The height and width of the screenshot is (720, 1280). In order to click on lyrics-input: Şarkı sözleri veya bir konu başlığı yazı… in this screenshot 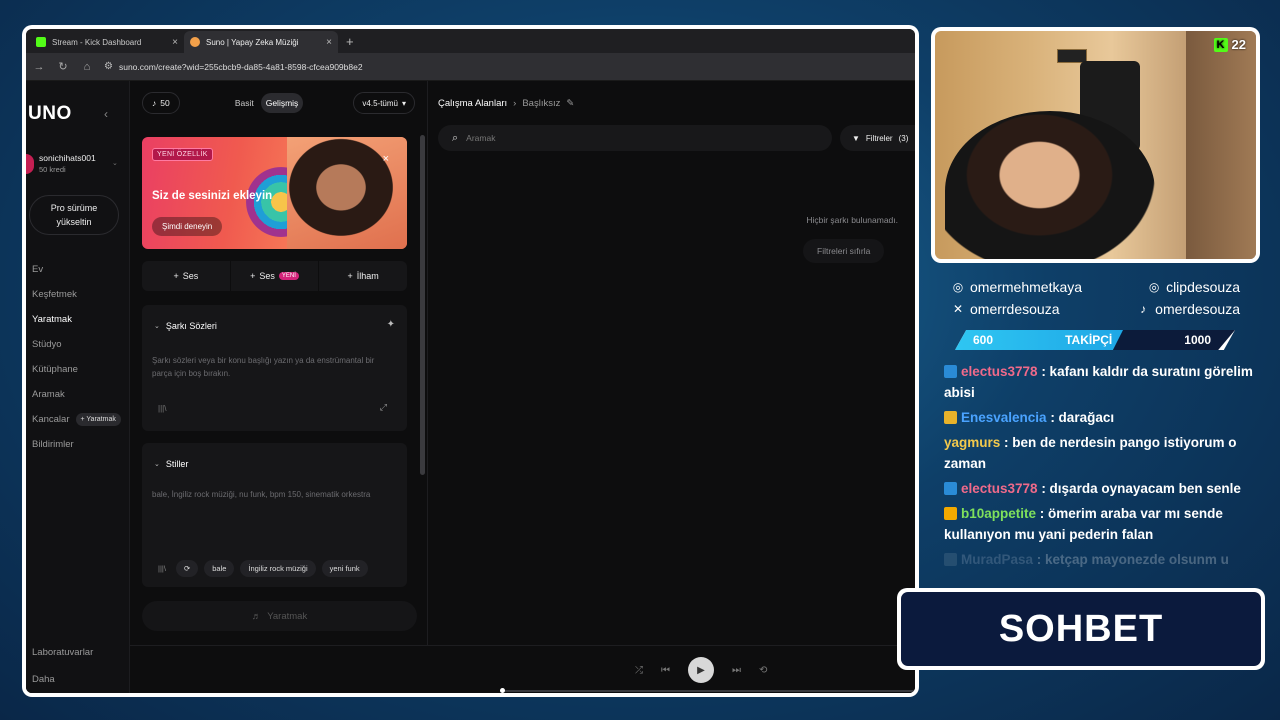, I will do `click(272, 368)`.